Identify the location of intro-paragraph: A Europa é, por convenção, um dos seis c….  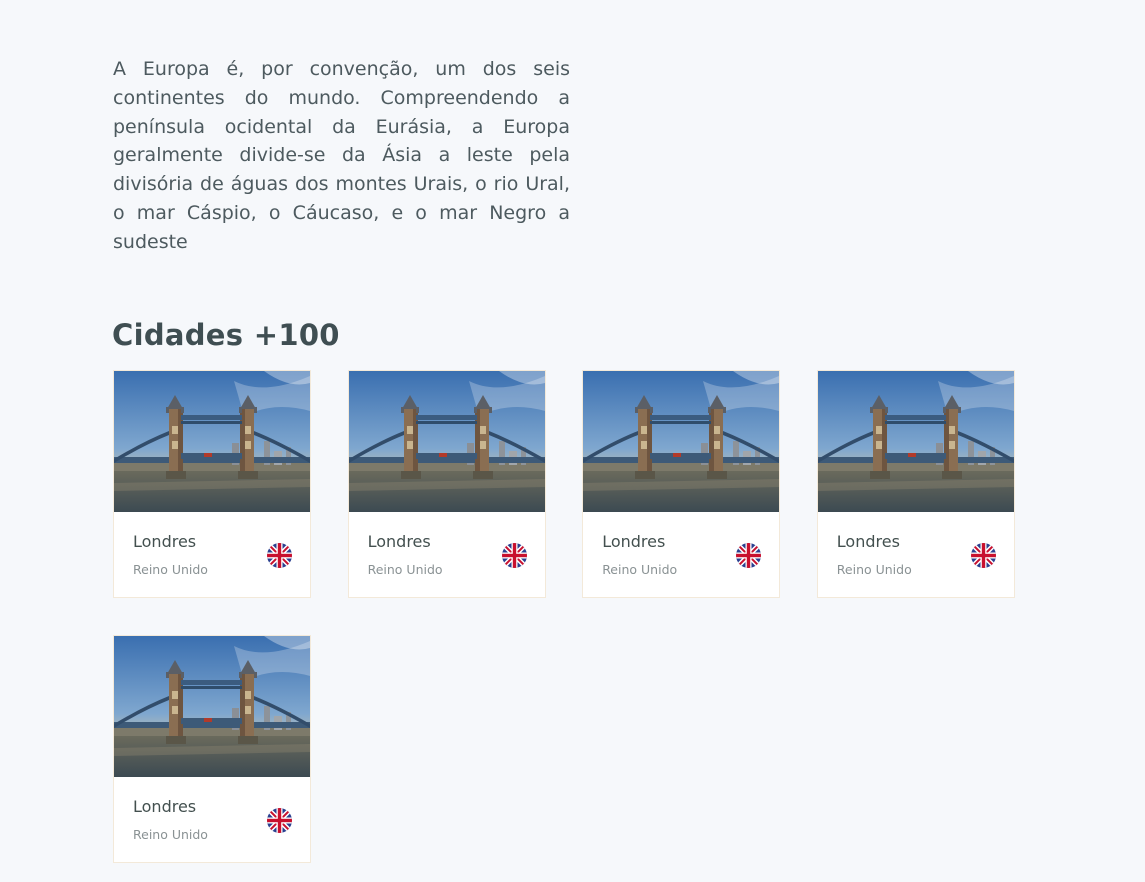
(341, 155).